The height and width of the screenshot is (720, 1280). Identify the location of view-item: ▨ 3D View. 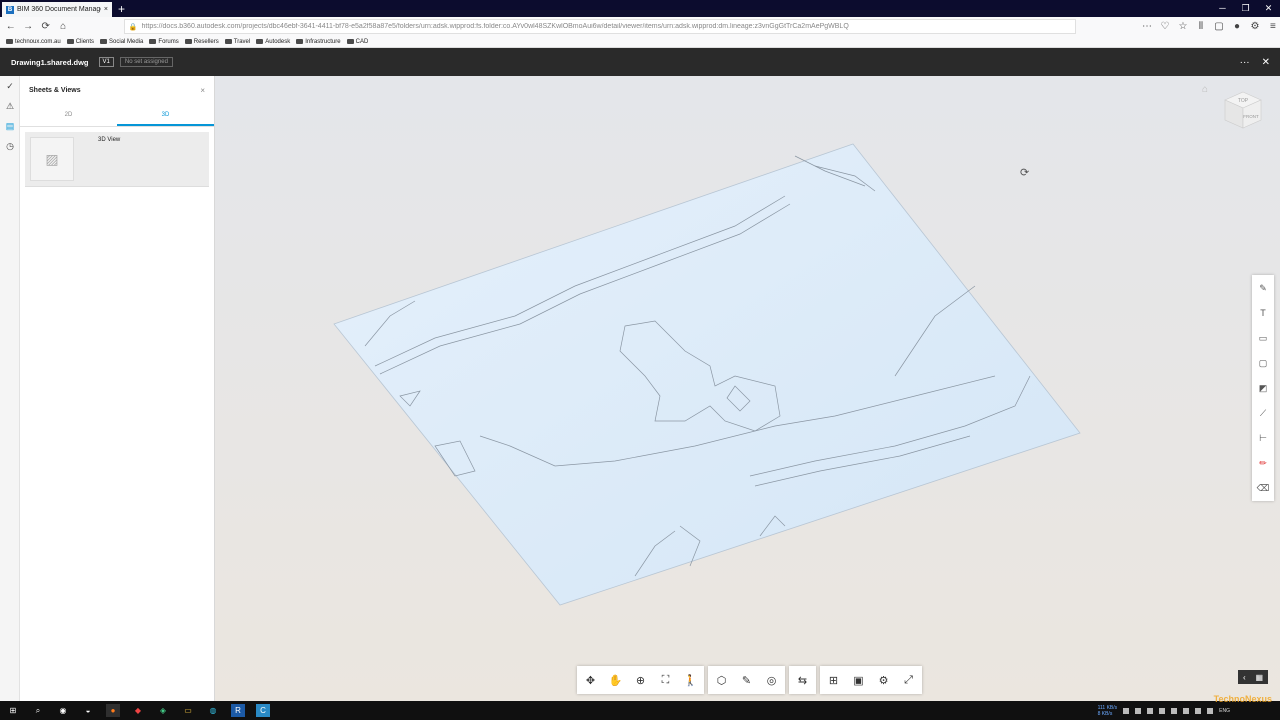
(117, 159).